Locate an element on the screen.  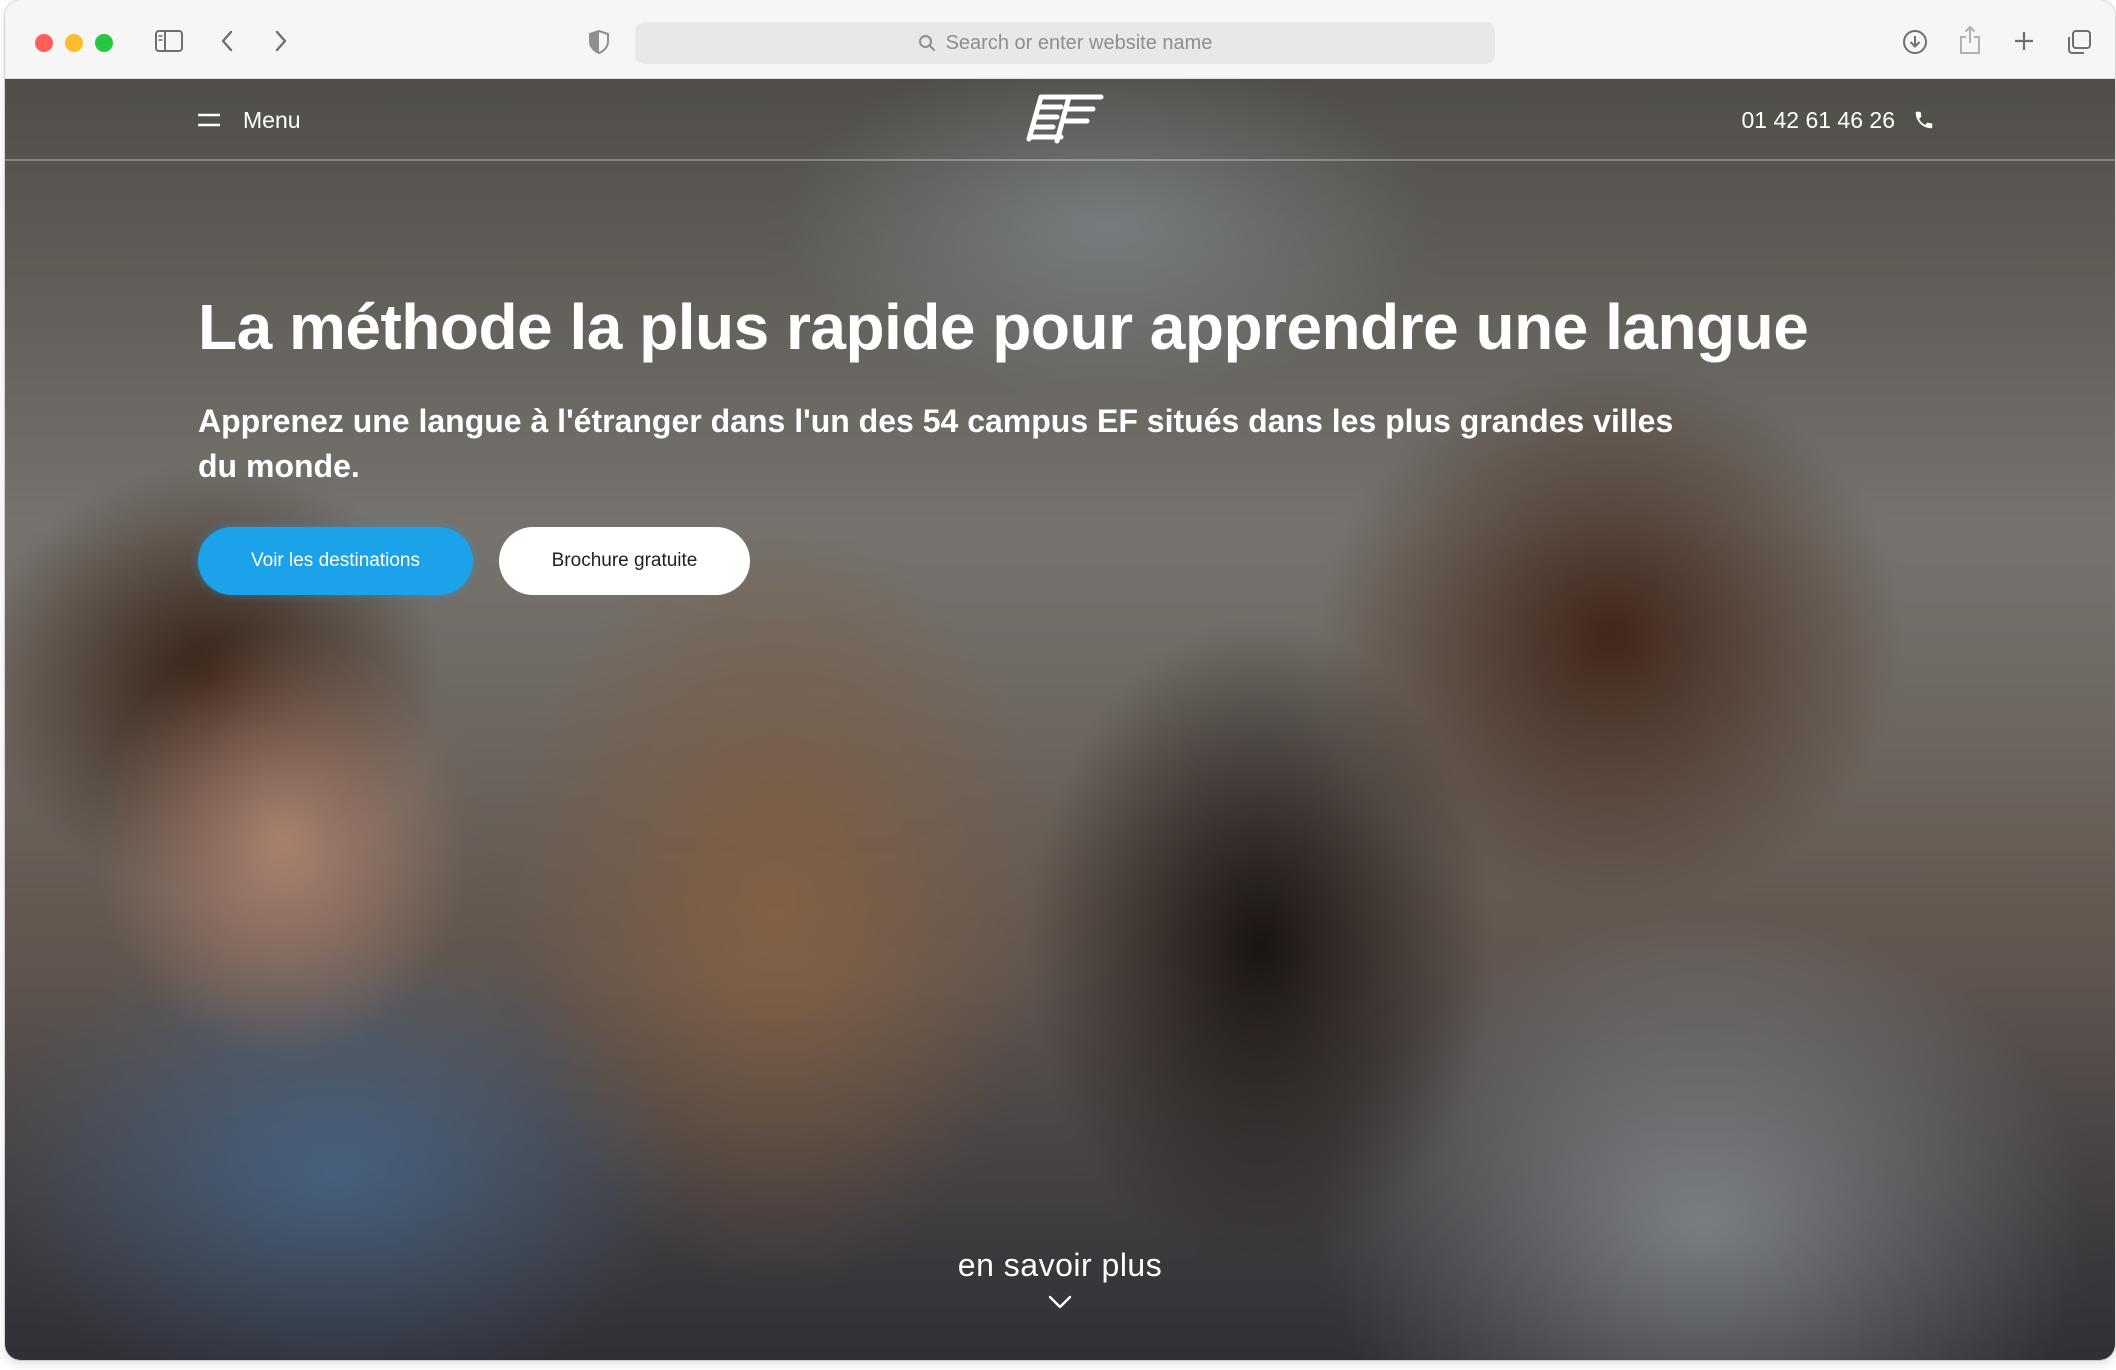
phone-icon is located at coordinates (1924, 120).